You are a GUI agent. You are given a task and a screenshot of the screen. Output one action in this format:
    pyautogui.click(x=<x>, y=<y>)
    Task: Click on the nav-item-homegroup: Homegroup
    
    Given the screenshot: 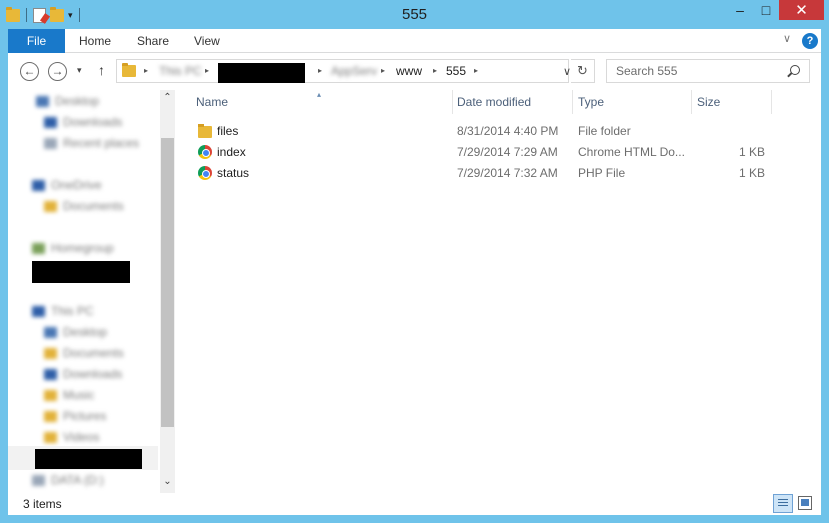 What is the action you would take?
    pyautogui.click(x=73, y=248)
    